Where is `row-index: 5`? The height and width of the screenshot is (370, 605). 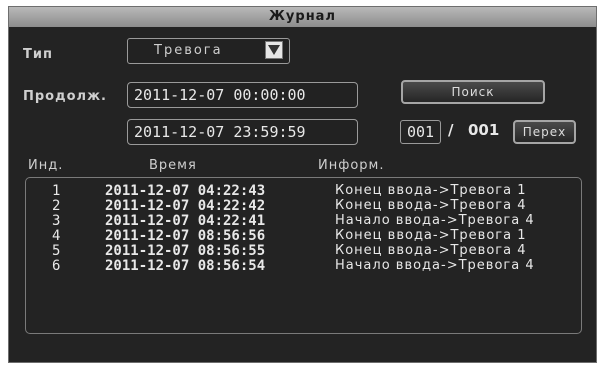 row-index: 5 is located at coordinates (56, 251).